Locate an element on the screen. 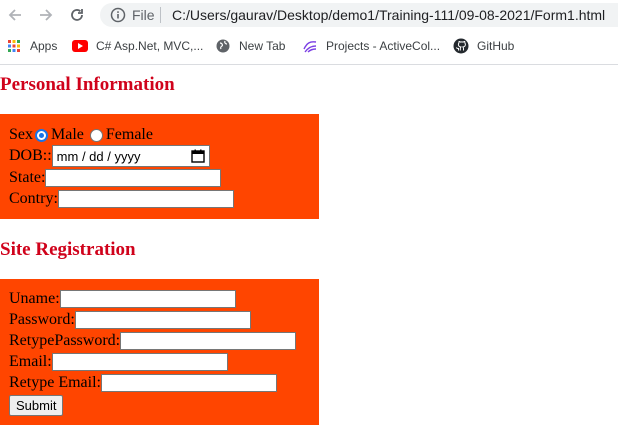 This screenshot has width=618, height=439. apps-grid-icon is located at coordinates (14, 46).